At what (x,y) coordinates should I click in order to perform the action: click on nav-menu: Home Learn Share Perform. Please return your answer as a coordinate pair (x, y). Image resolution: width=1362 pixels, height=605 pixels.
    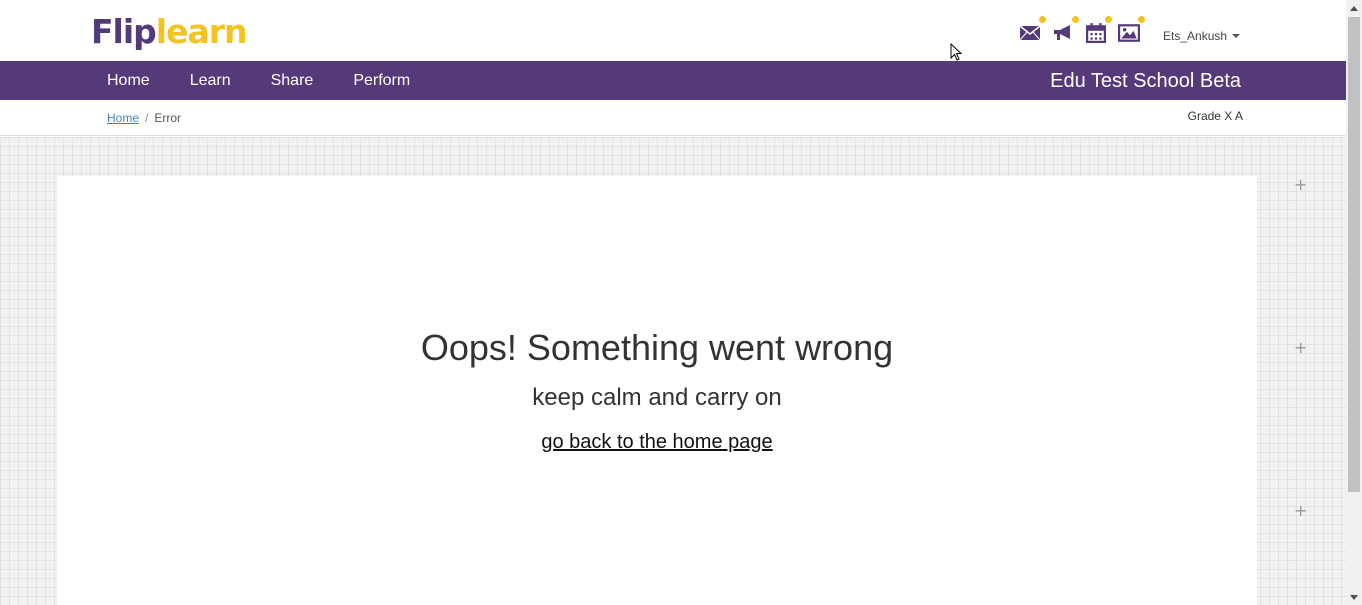
    Looking at the image, I should click on (258, 80).